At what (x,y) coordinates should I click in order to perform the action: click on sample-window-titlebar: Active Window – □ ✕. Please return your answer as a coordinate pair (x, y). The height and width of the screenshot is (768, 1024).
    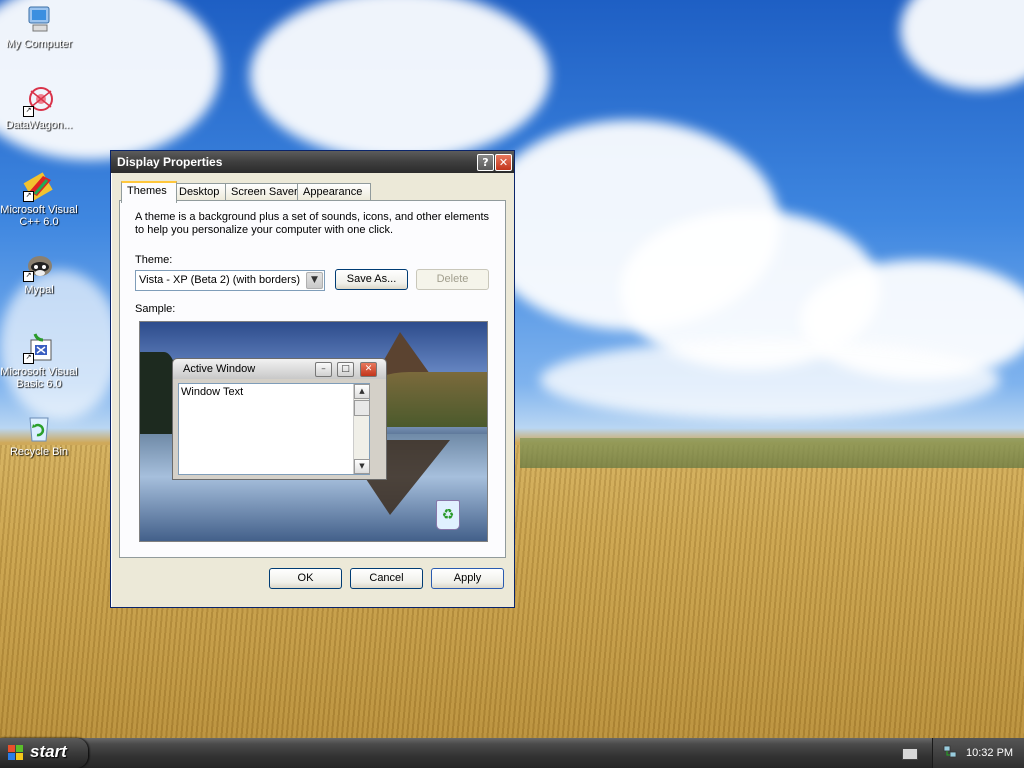
    Looking at the image, I should click on (279, 369).